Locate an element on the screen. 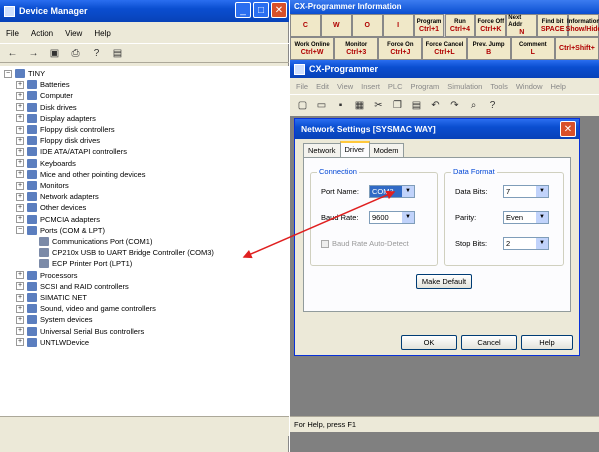 The image size is (599, 452). annotation-arrow is located at coordinates (319, 224).